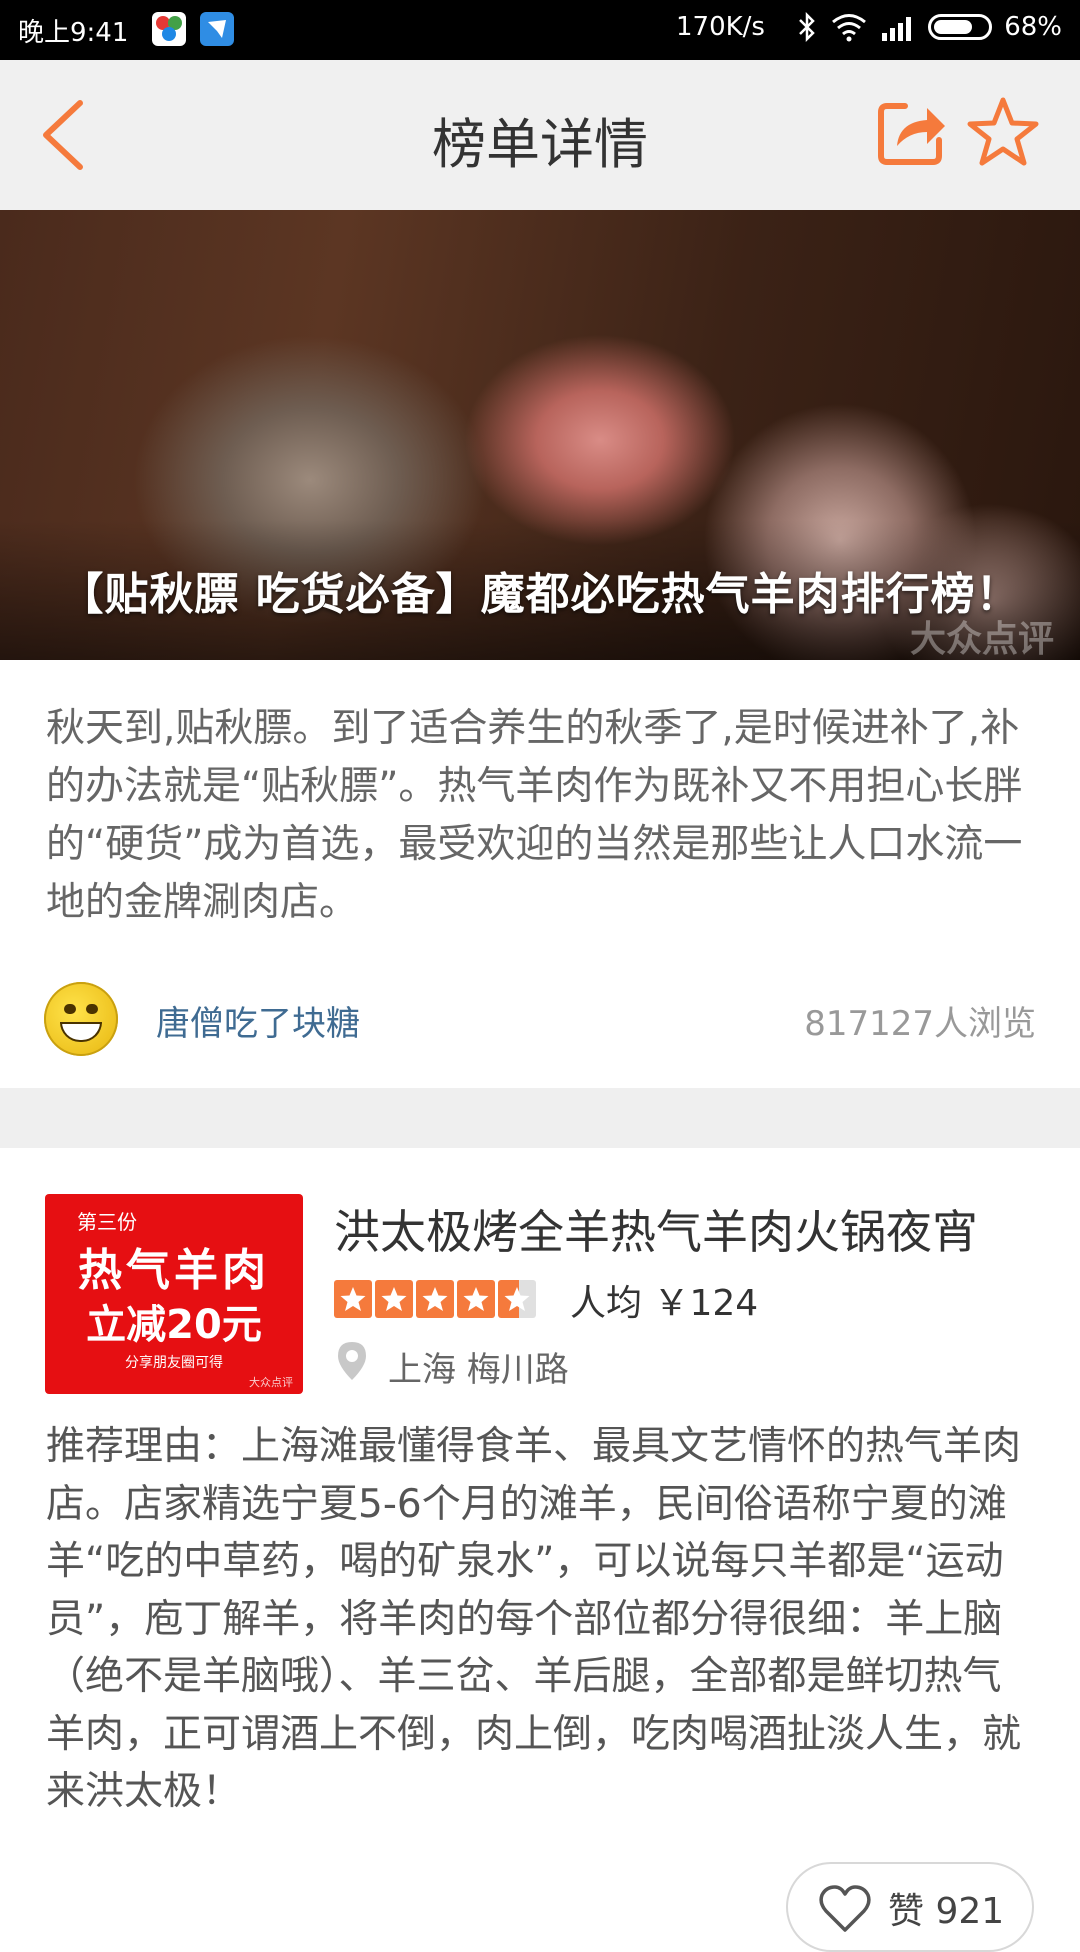  I want to click on promo-watermark: 大众点评, so click(271, 1382).